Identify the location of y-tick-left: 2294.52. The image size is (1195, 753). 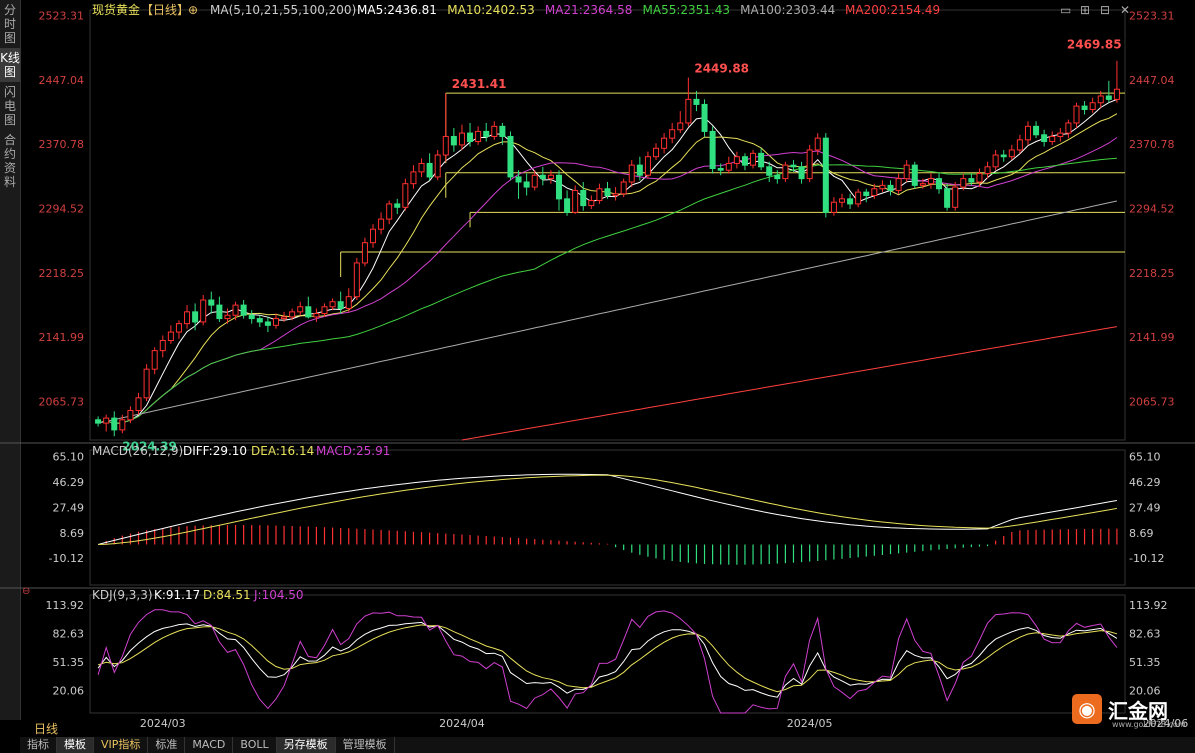
(62, 209).